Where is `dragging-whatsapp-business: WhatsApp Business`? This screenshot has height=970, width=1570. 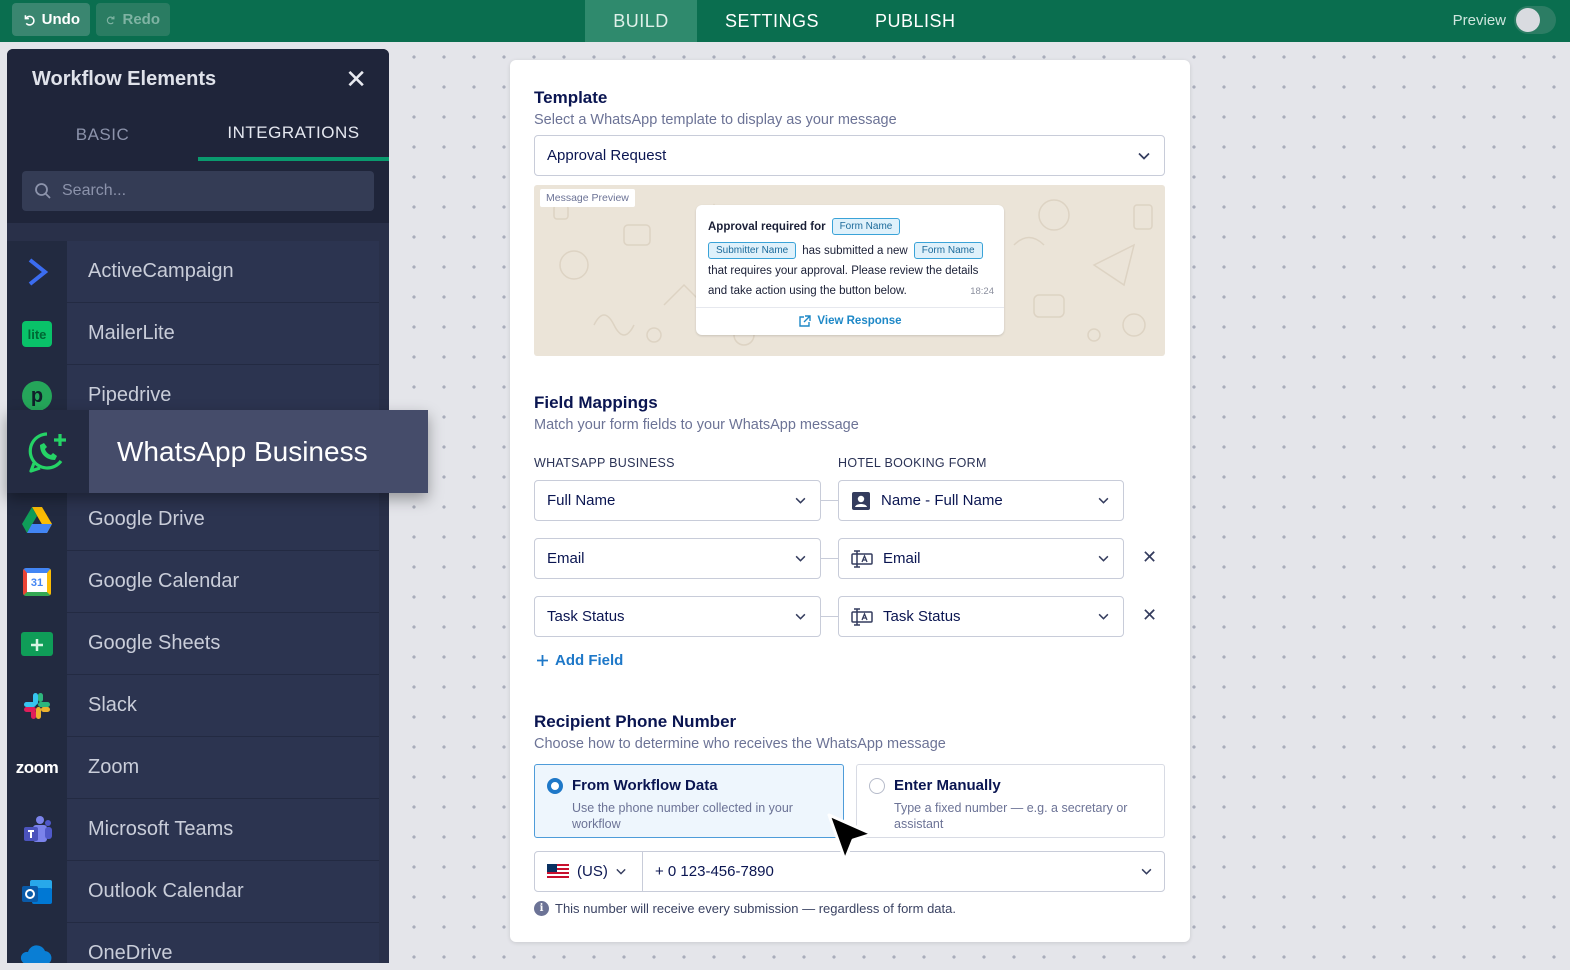 dragging-whatsapp-business: WhatsApp Business is located at coordinates (217, 451).